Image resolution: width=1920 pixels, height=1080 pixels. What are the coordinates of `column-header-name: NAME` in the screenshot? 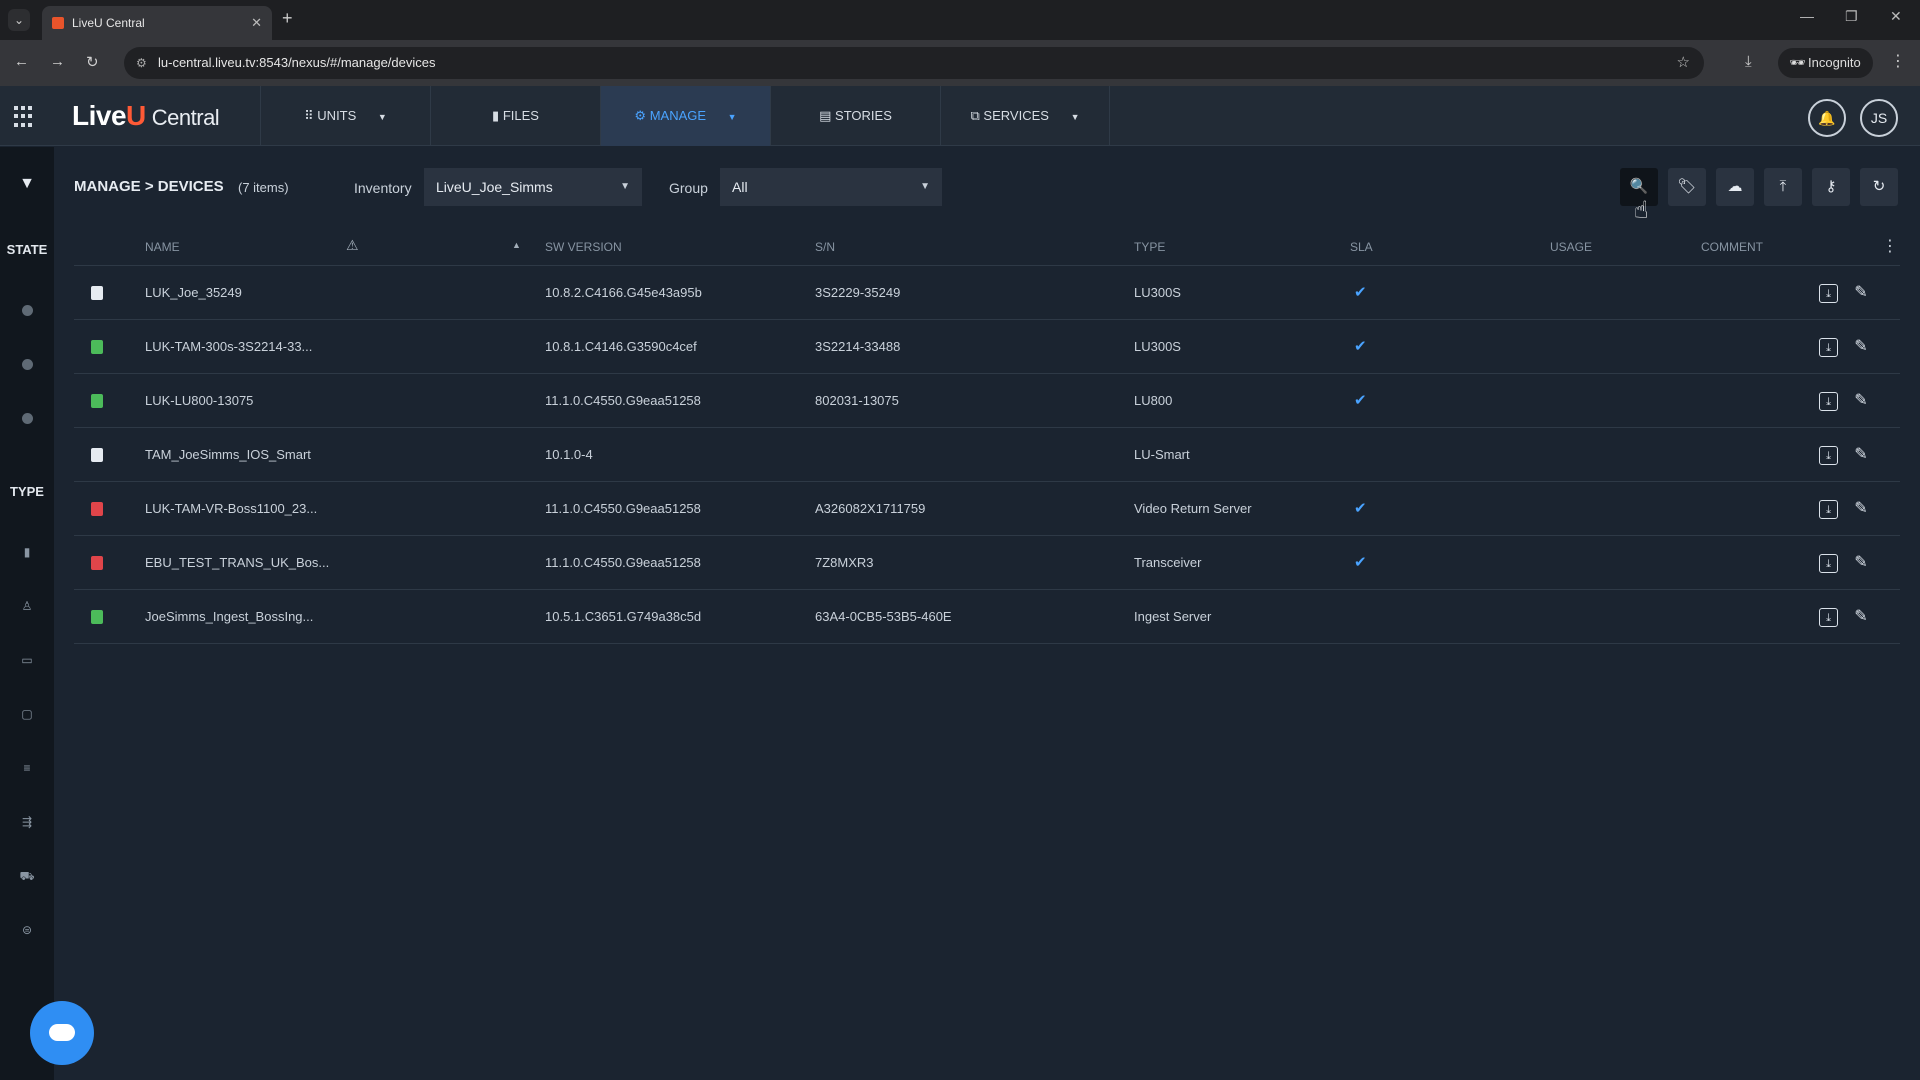 It's located at (162, 247).